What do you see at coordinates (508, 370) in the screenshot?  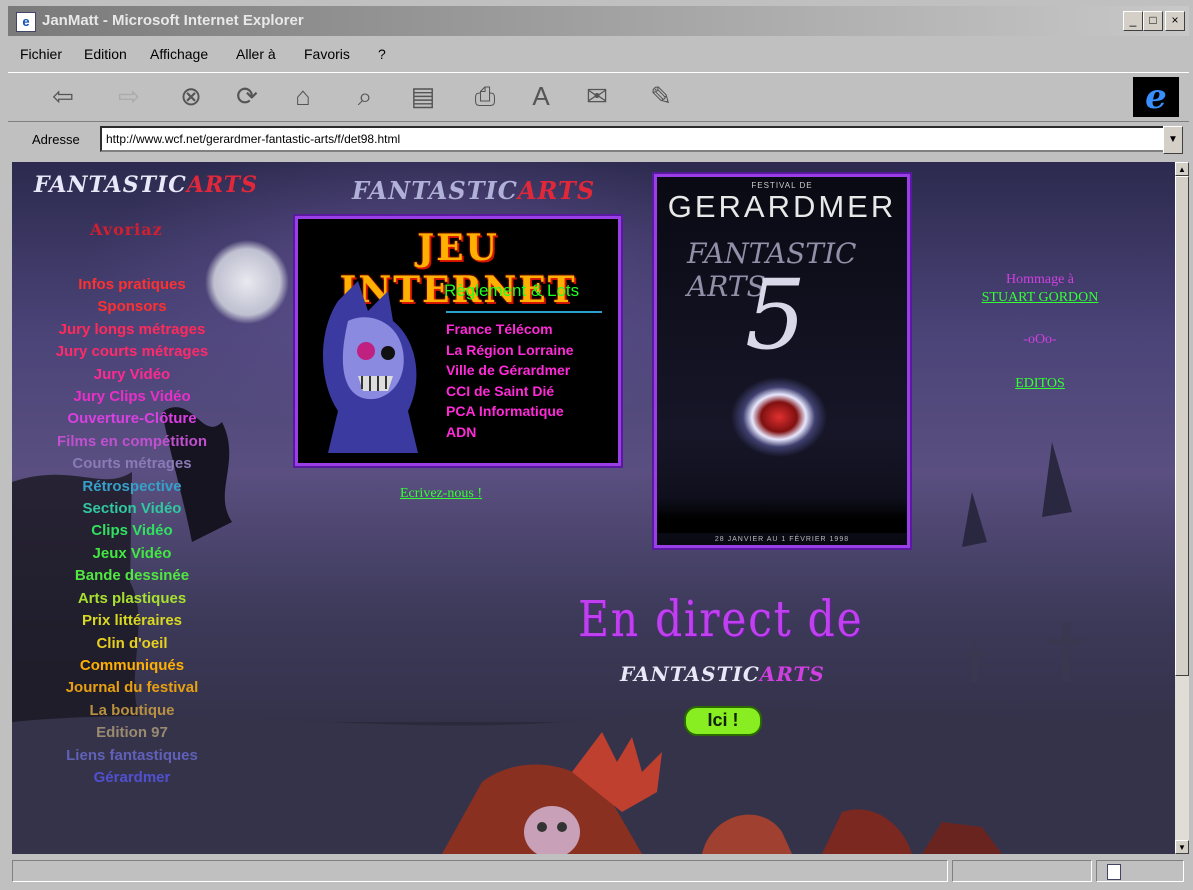 I see `sponsor-ville-gerardmer: Ville de Gérardmer` at bounding box center [508, 370].